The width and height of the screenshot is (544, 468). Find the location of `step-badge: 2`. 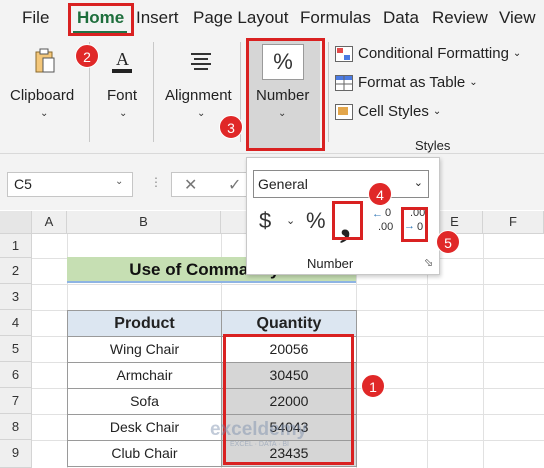

step-badge: 2 is located at coordinates (87, 56).